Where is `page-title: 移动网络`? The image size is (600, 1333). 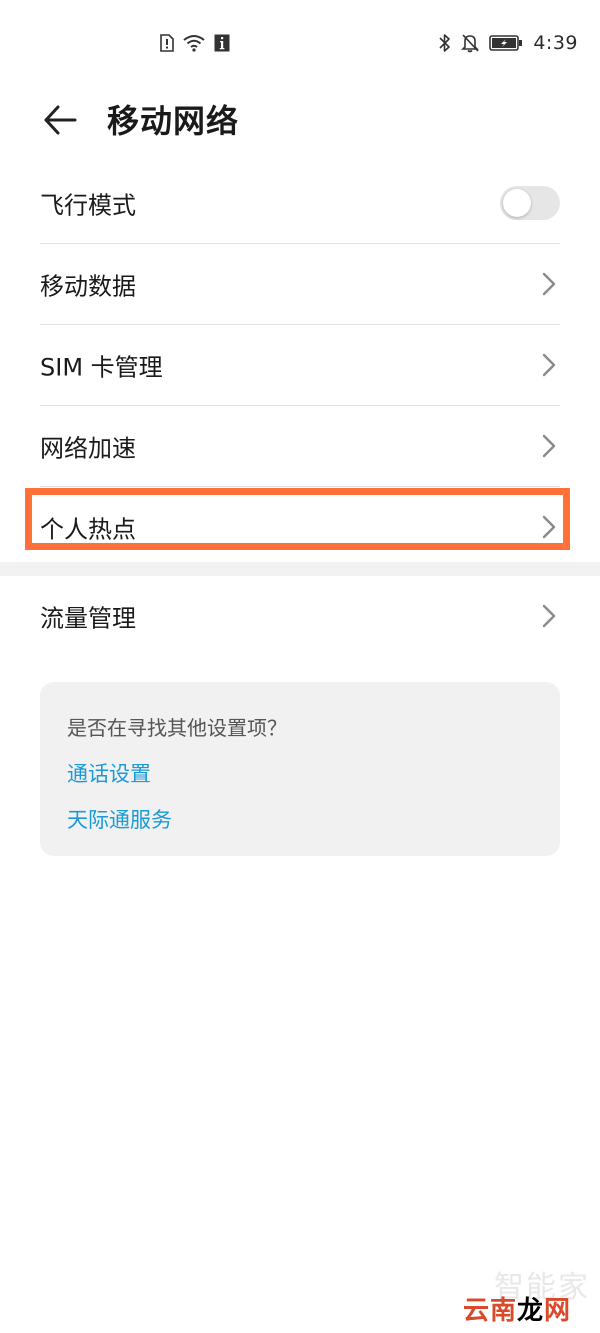 page-title: 移动网络 is located at coordinates (173, 121).